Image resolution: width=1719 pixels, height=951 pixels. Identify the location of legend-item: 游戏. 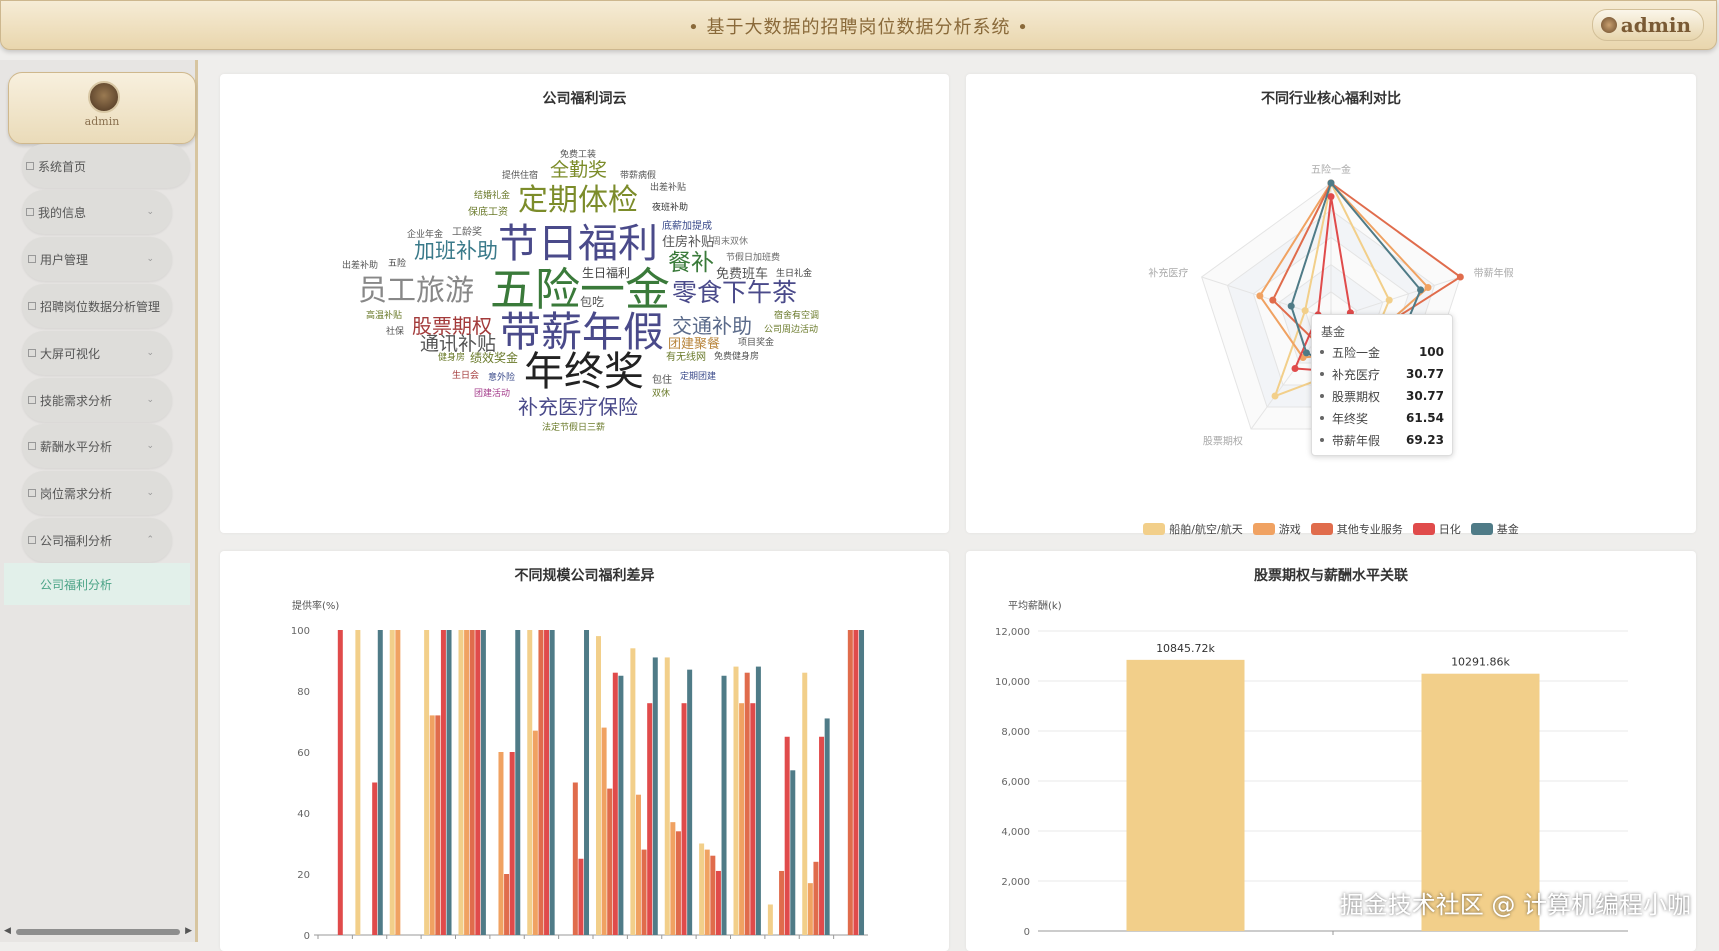
(1276, 529).